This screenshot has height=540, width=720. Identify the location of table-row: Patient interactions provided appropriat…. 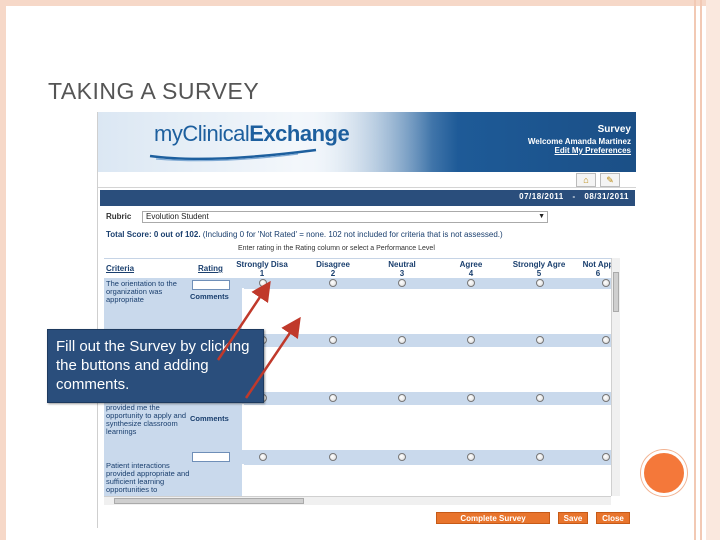
(173, 474).